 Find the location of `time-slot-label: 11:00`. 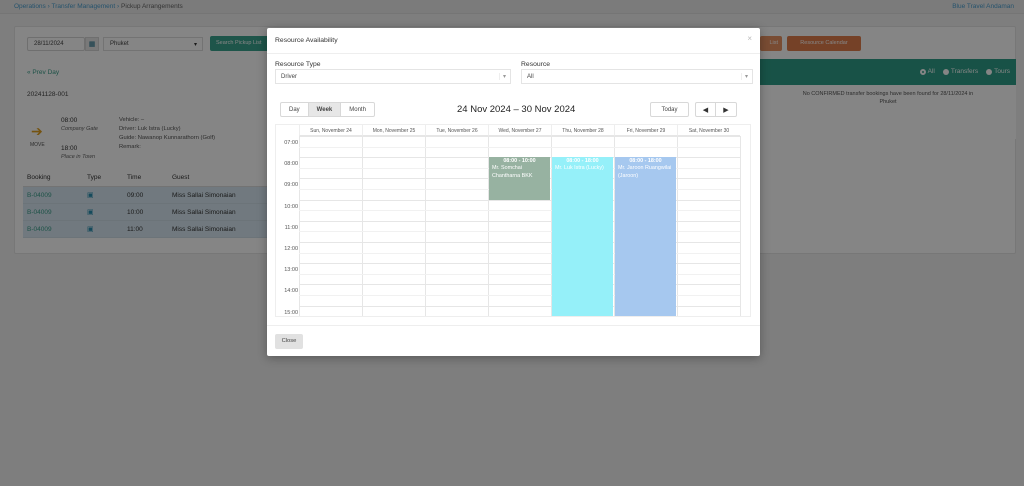

time-slot-label: 11:00 is located at coordinates (291, 227).